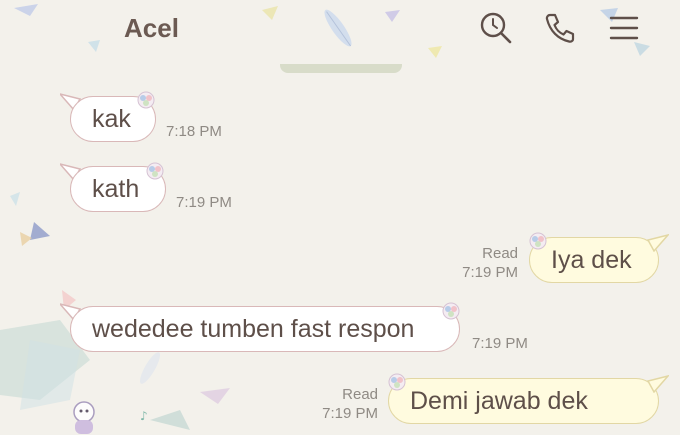 The image size is (680, 435). What do you see at coordinates (151, 28) in the screenshot?
I see `chat-title: Acel` at bounding box center [151, 28].